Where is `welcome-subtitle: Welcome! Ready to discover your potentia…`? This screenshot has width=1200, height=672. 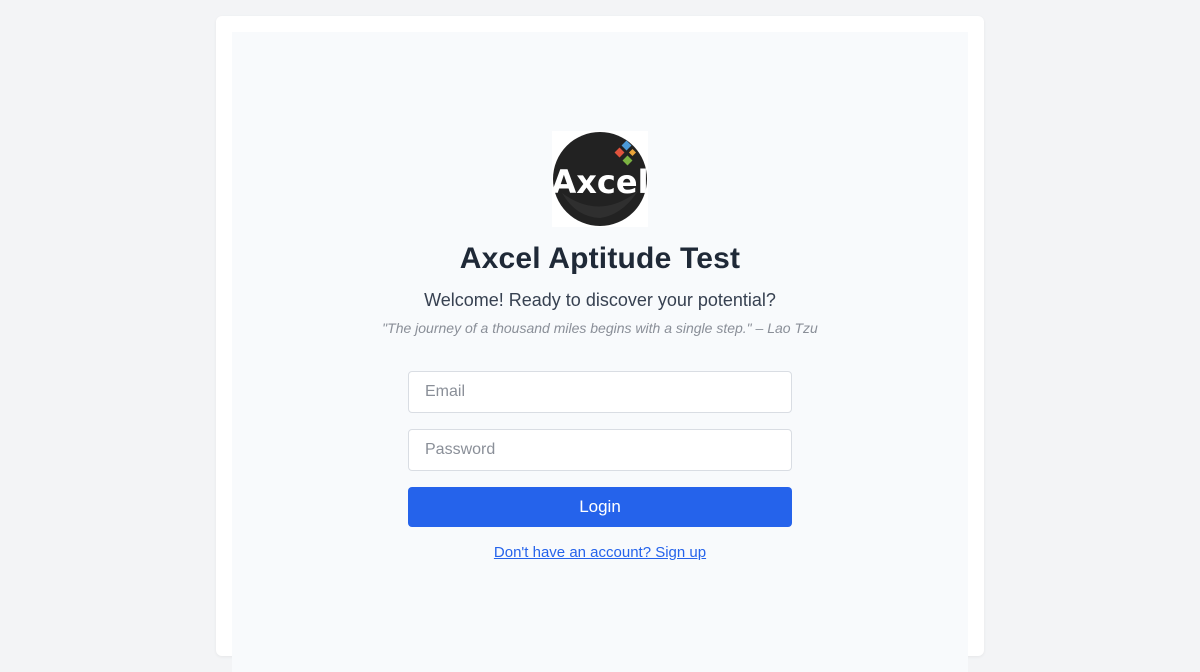 welcome-subtitle: Welcome! Ready to discover your potentia… is located at coordinates (600, 300).